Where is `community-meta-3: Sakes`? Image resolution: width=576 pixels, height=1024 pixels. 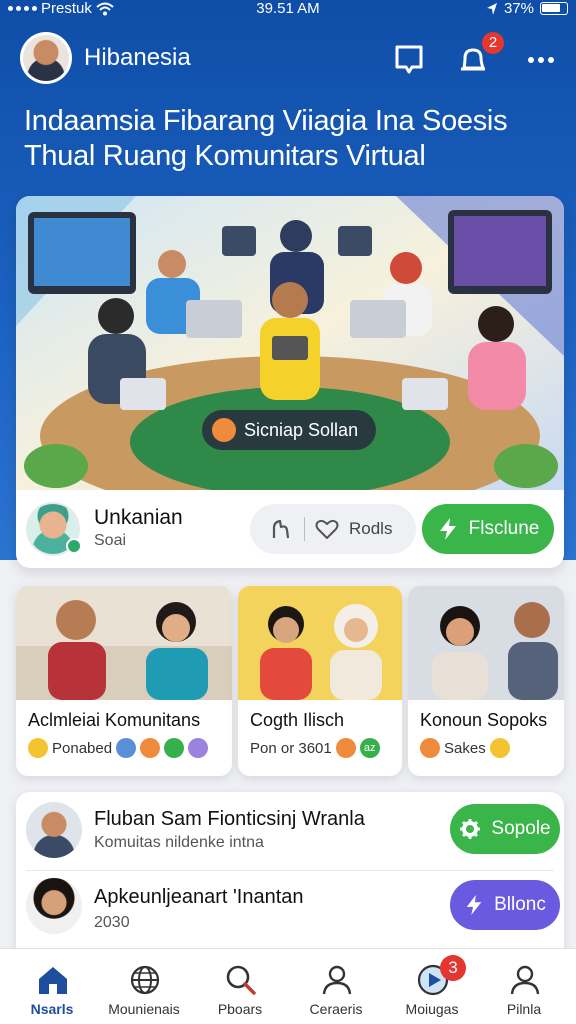
community-meta-3: Sakes is located at coordinates (465, 748).